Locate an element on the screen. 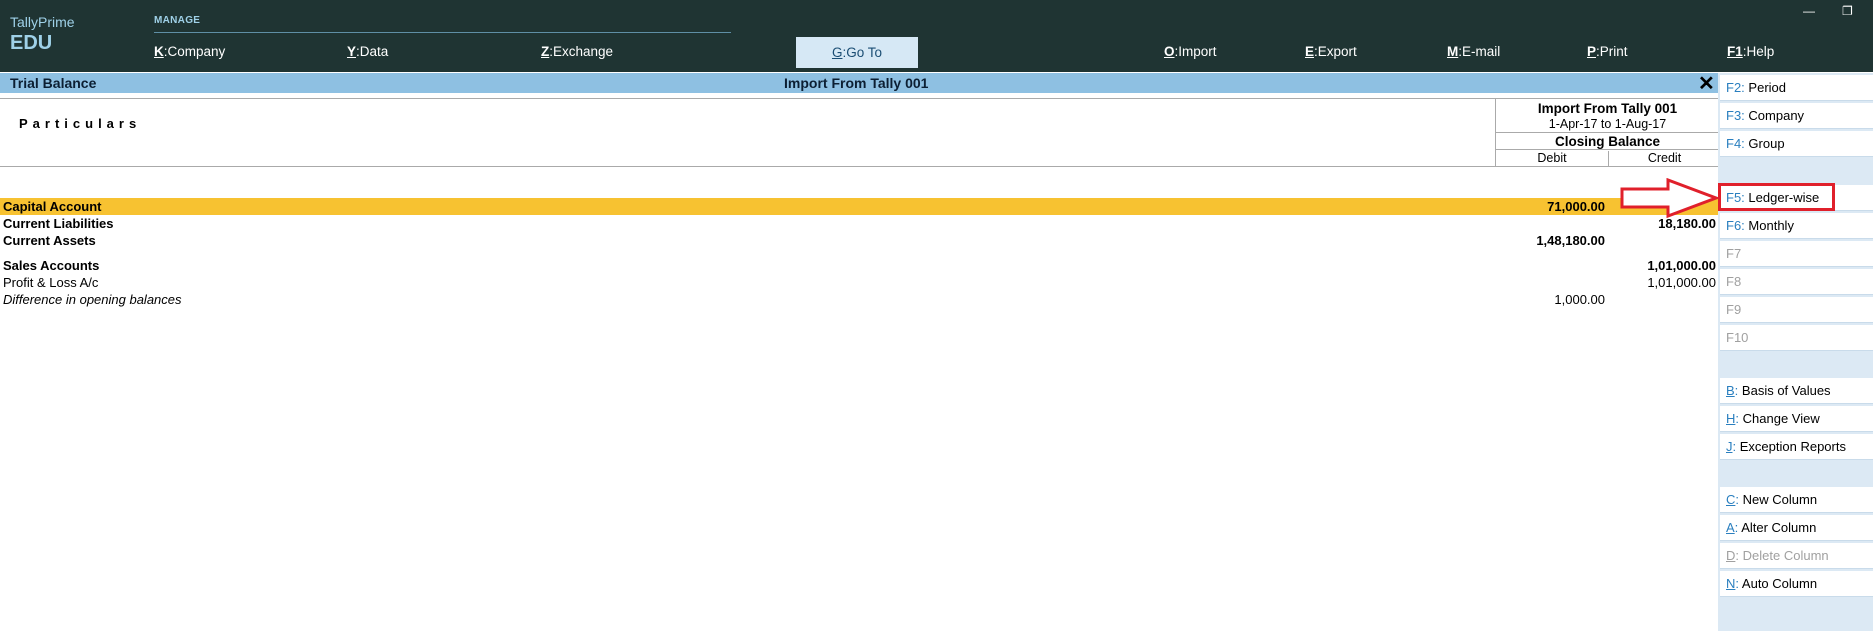 The image size is (1873, 631). header-divider-top is located at coordinates (859, 98).